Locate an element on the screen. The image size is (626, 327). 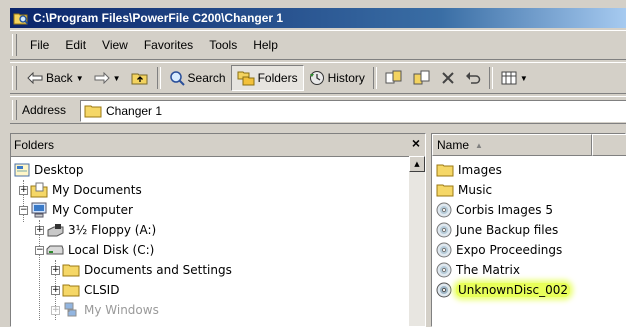
column-header-label: Name is located at coordinates (453, 145).